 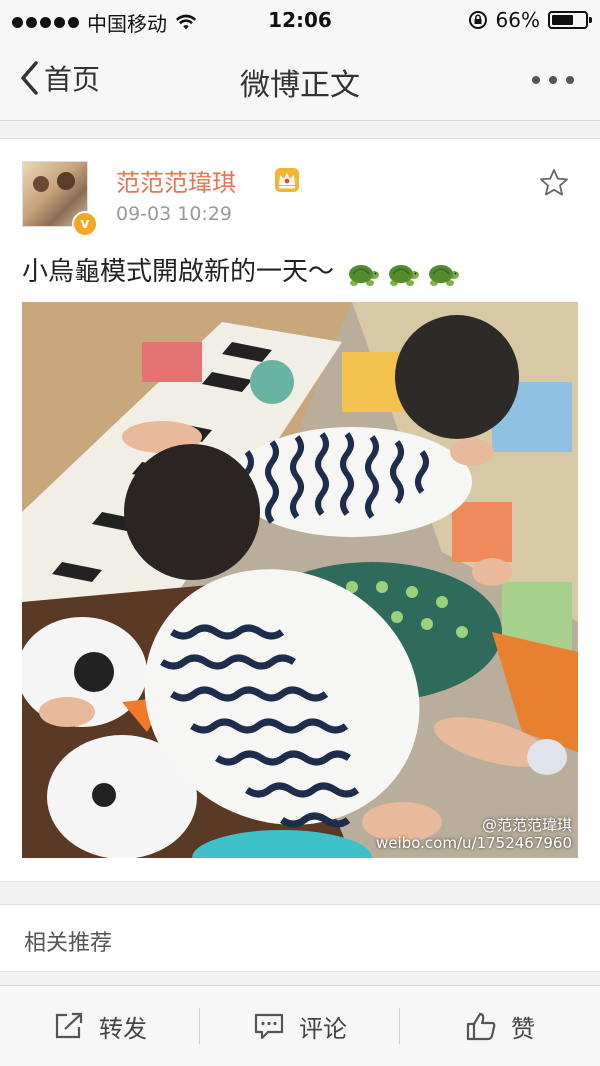 What do you see at coordinates (300, 85) in the screenshot?
I see `page-title: 微博正文` at bounding box center [300, 85].